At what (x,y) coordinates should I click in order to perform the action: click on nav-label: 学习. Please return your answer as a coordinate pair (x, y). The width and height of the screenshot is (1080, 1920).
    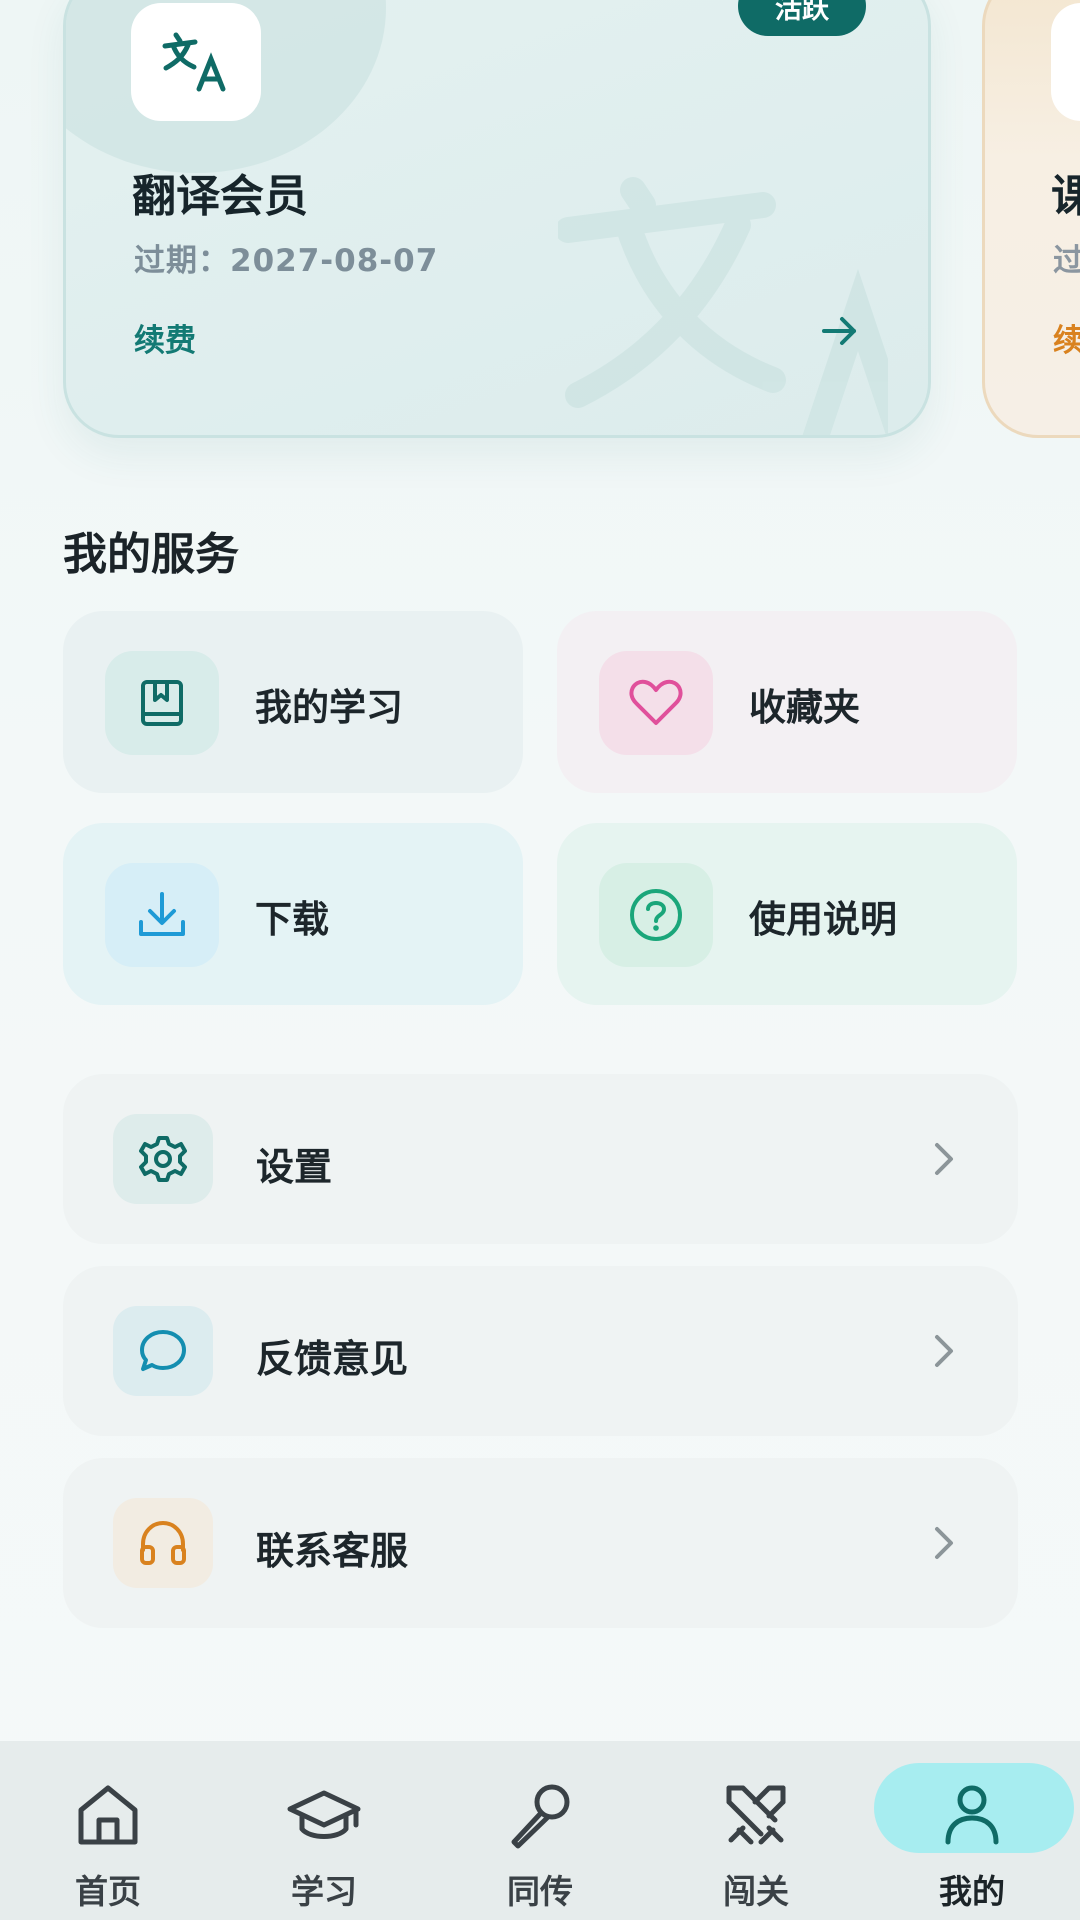
    Looking at the image, I should click on (324, 1891).